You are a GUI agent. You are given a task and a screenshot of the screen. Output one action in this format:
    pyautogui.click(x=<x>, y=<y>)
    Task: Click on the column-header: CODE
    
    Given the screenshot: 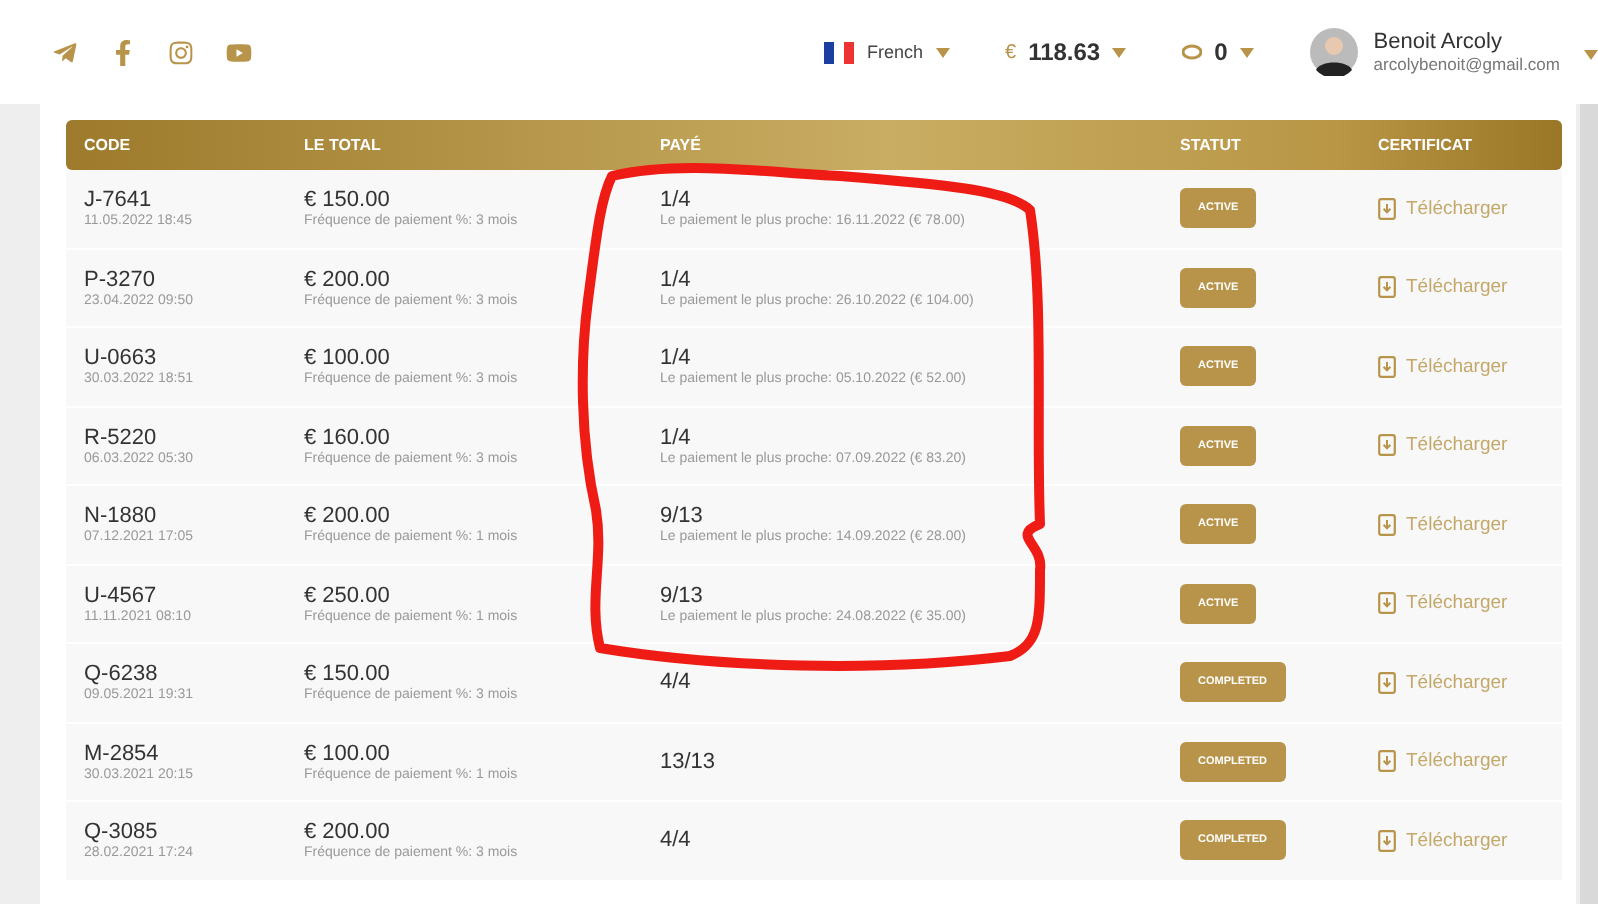 What is the action you would take?
    pyautogui.click(x=108, y=145)
    